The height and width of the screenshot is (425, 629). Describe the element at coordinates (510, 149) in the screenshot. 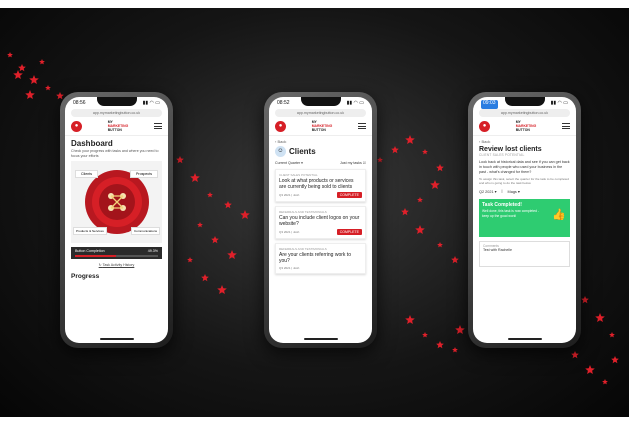

I see `task-title: Review lost clients` at that location.